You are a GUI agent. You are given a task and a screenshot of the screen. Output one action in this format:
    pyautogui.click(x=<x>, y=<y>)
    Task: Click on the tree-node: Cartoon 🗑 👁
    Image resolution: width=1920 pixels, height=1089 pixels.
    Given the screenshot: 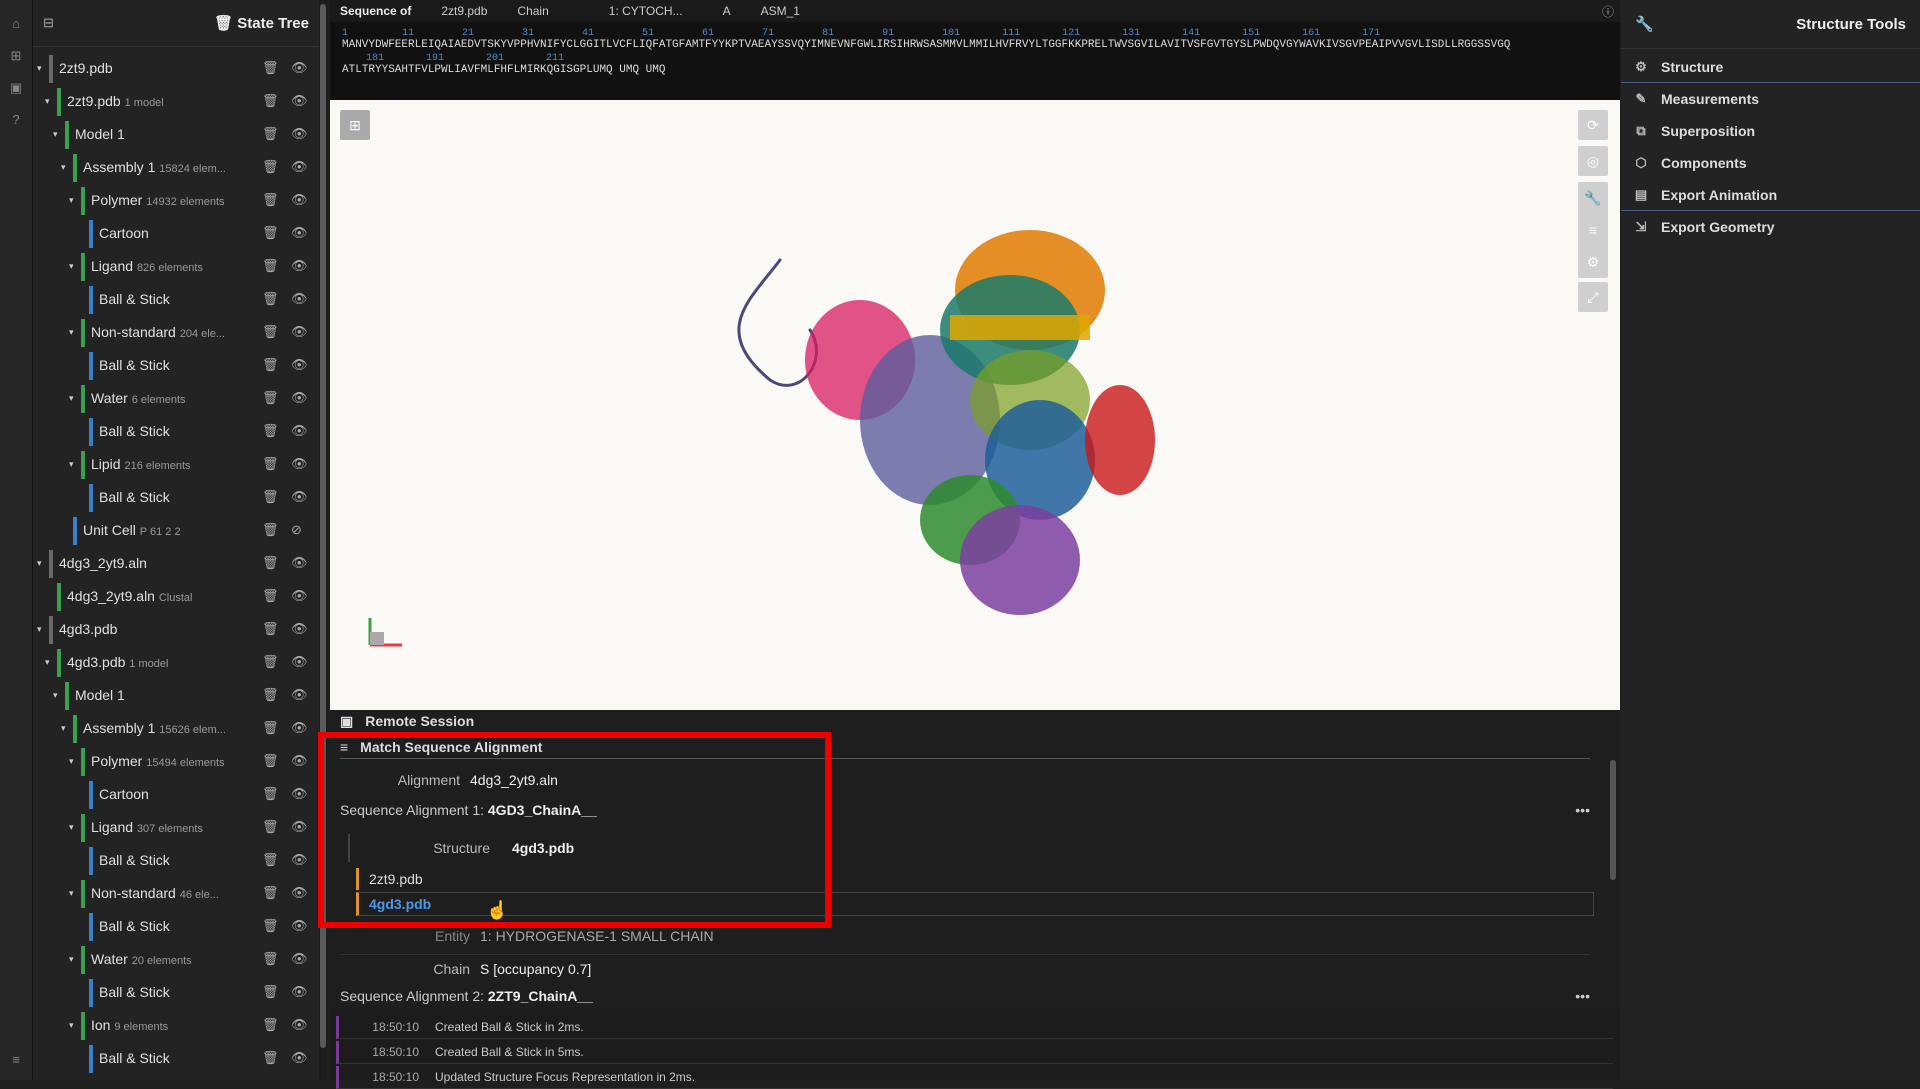 What is the action you would take?
    pyautogui.click(x=176, y=794)
    